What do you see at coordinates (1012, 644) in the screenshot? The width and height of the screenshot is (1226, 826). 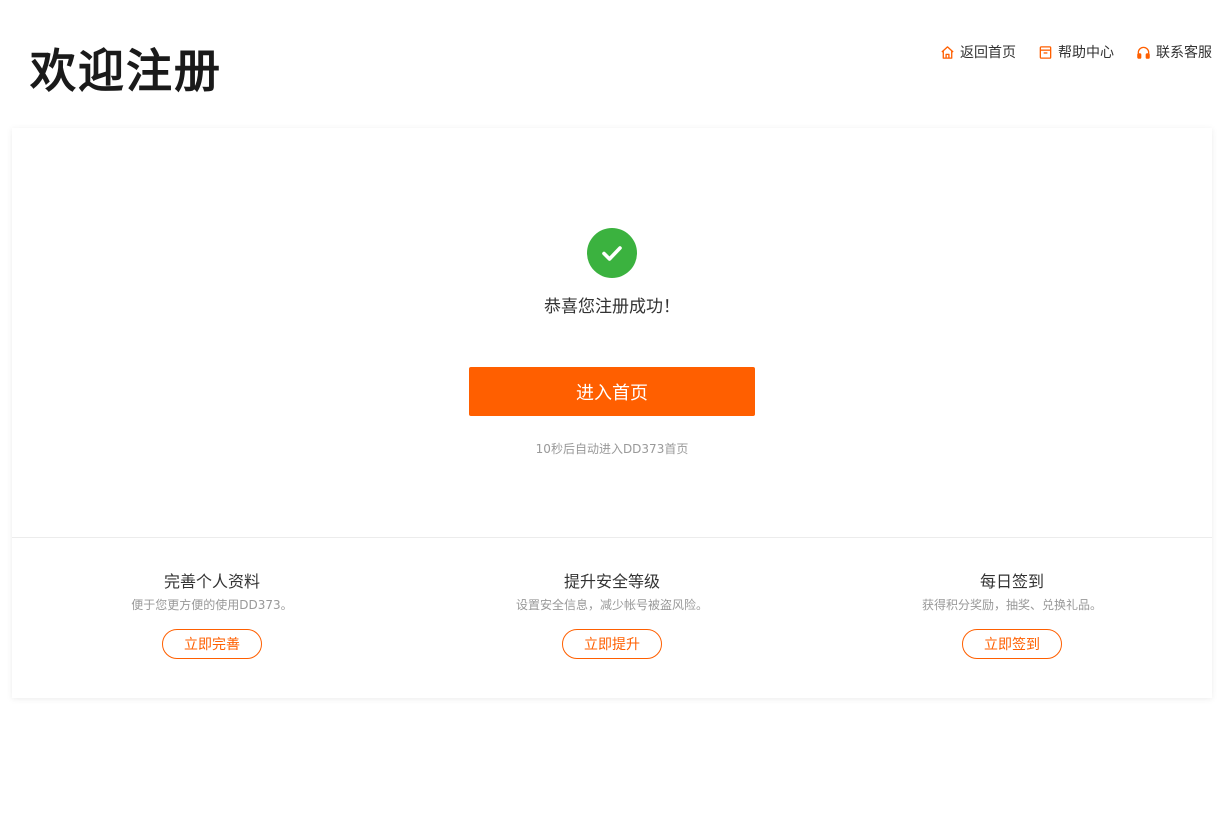 I see `checkin-button: 立即签到` at bounding box center [1012, 644].